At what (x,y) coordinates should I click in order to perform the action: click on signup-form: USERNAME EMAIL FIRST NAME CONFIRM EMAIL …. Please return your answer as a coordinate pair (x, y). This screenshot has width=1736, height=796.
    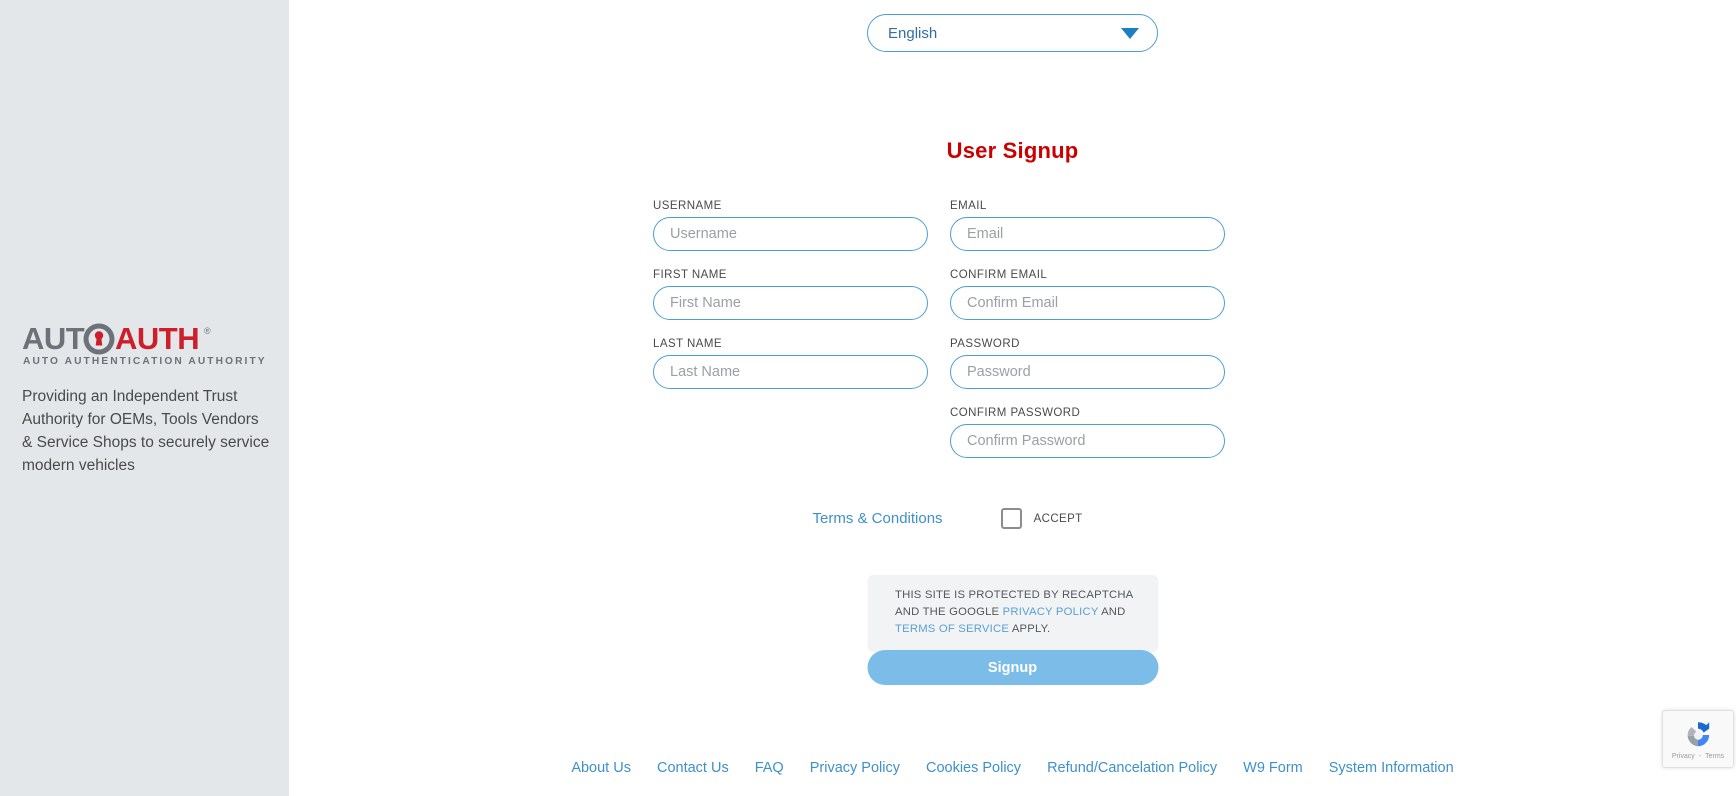
    Looking at the image, I should click on (941, 338).